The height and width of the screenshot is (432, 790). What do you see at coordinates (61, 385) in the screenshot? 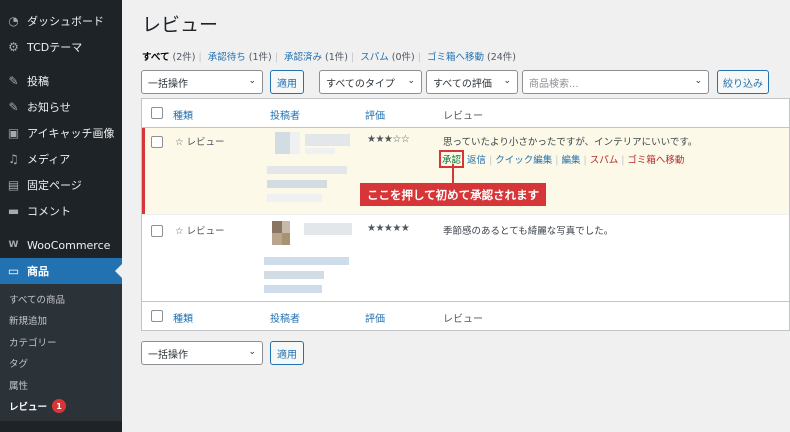
I see `submenu-attributes: 属性` at bounding box center [61, 385].